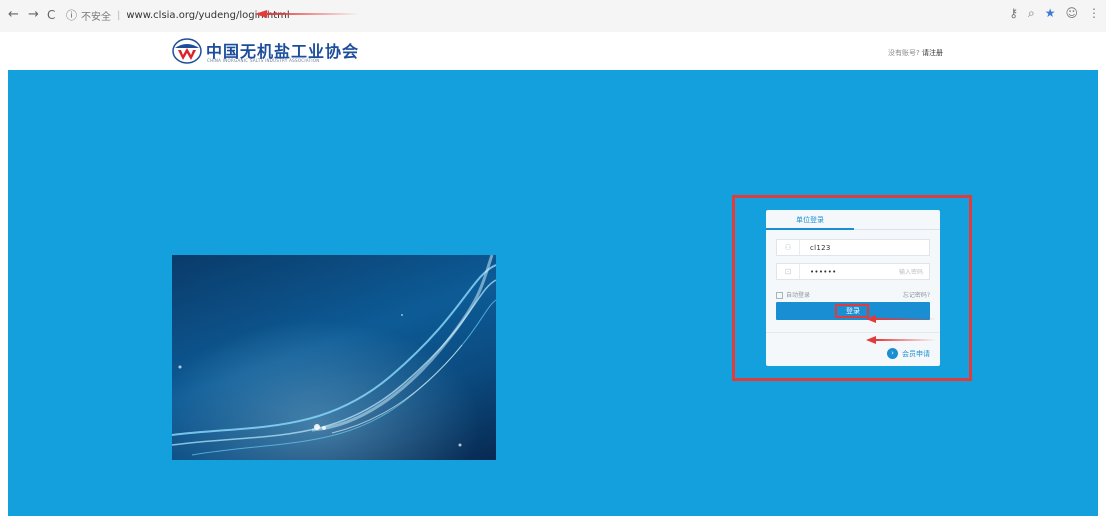 This screenshot has width=1106, height=516. I want to click on tab-unit-login: 单位登录, so click(810, 220).